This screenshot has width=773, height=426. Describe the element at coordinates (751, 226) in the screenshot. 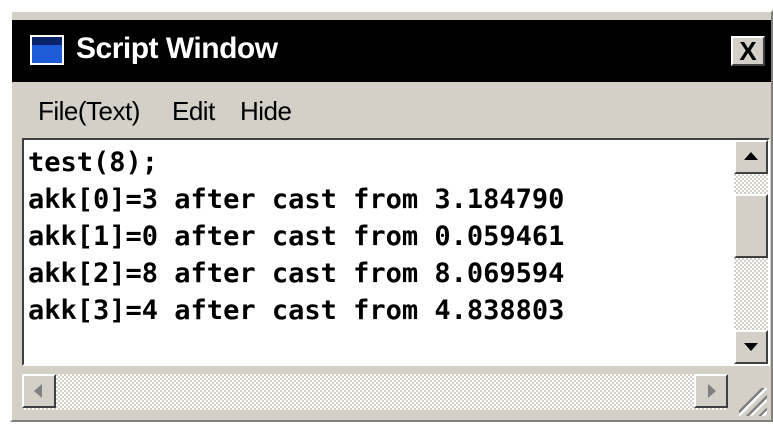

I see `scroll-thumb` at that location.